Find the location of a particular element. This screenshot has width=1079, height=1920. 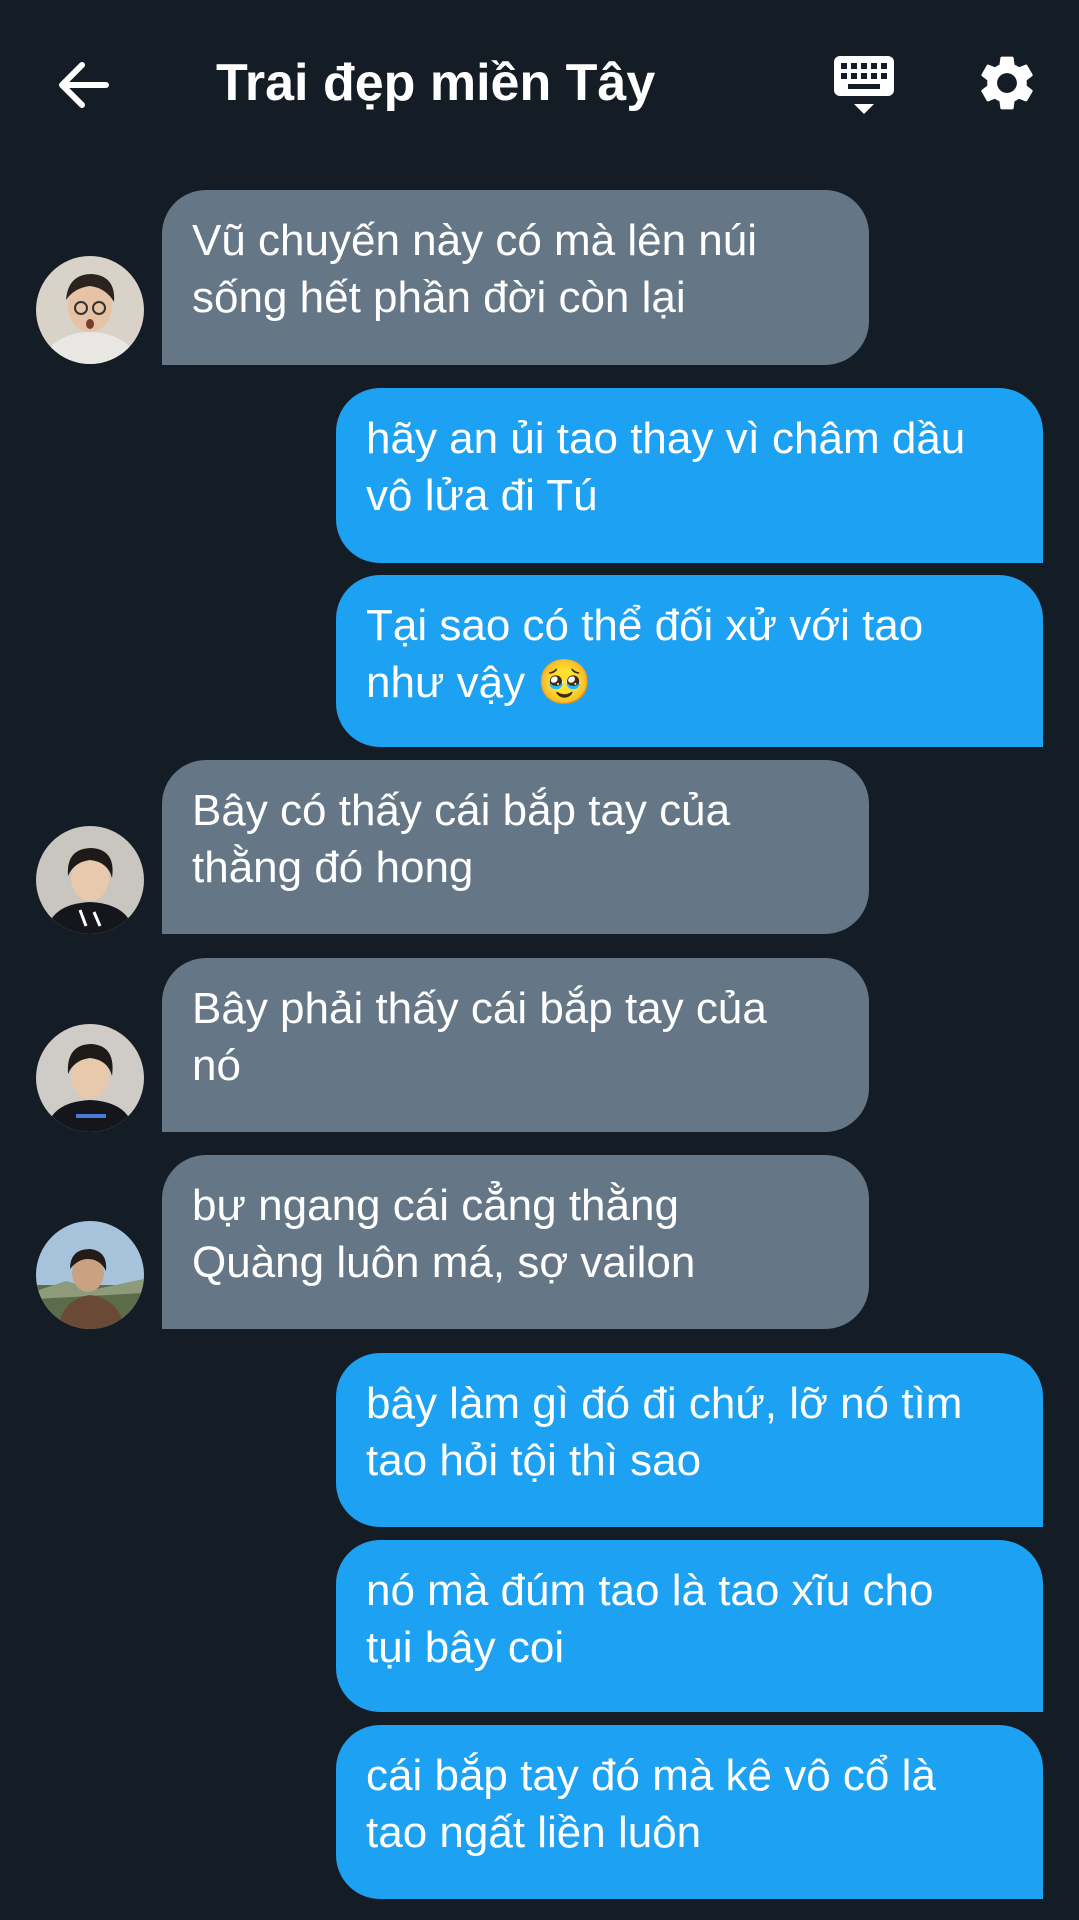

message-row: Bây phải thấy cái bắp tay của nó is located at coordinates (539, 1045).